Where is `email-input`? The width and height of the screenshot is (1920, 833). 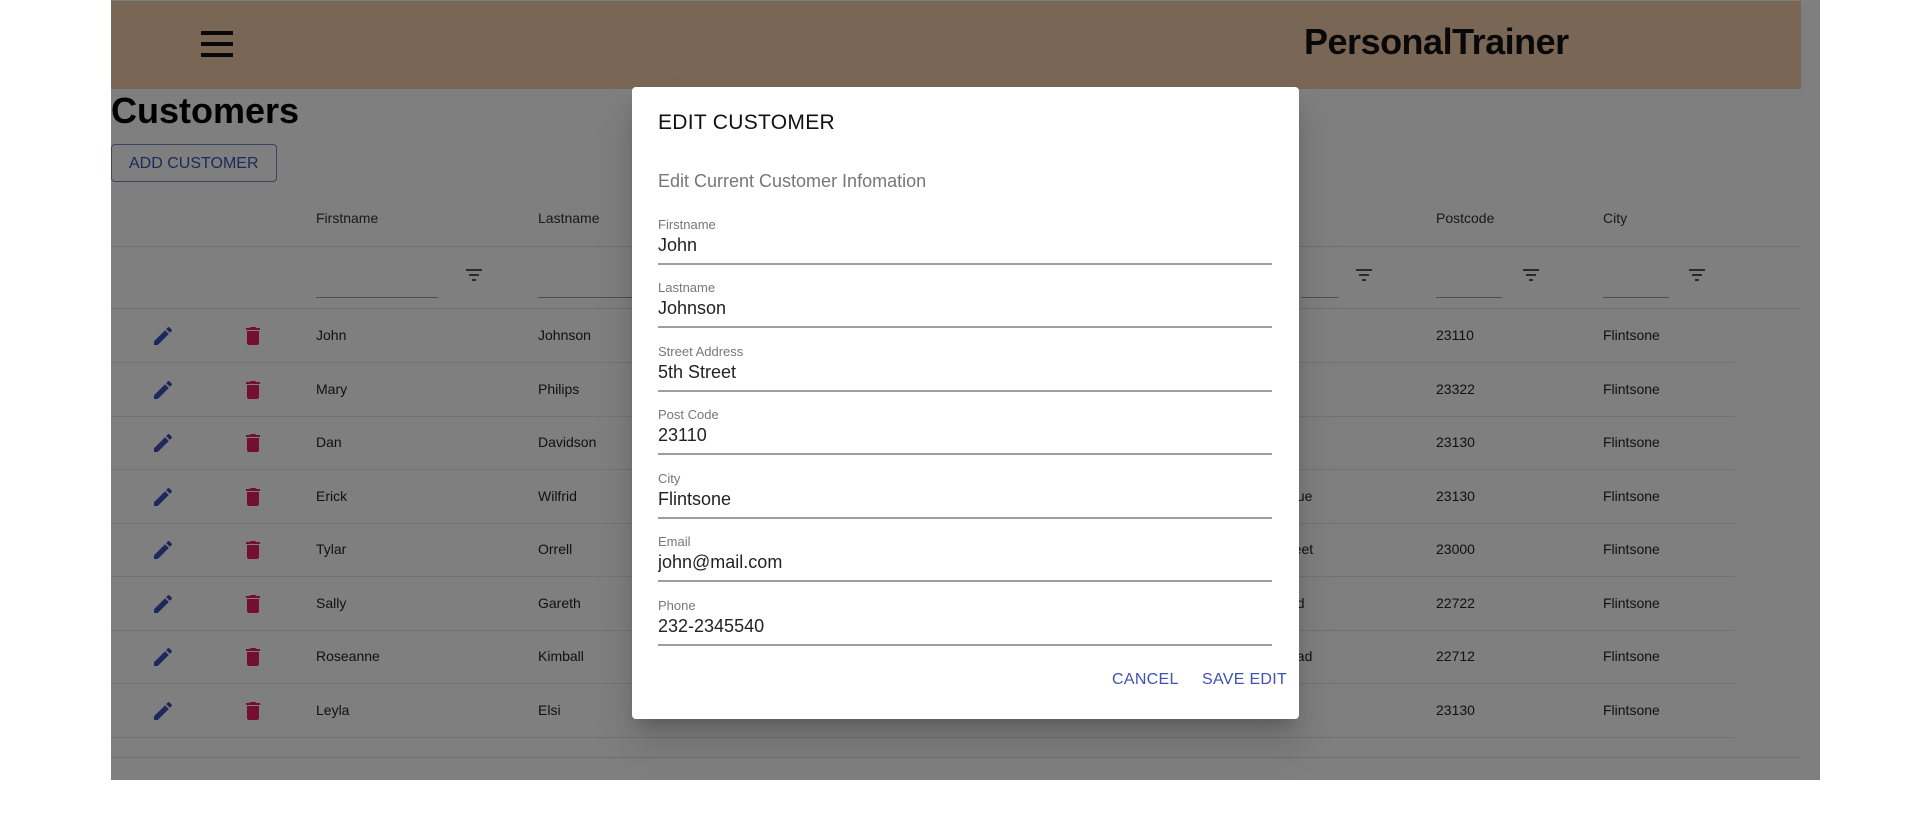 email-input is located at coordinates (965, 562).